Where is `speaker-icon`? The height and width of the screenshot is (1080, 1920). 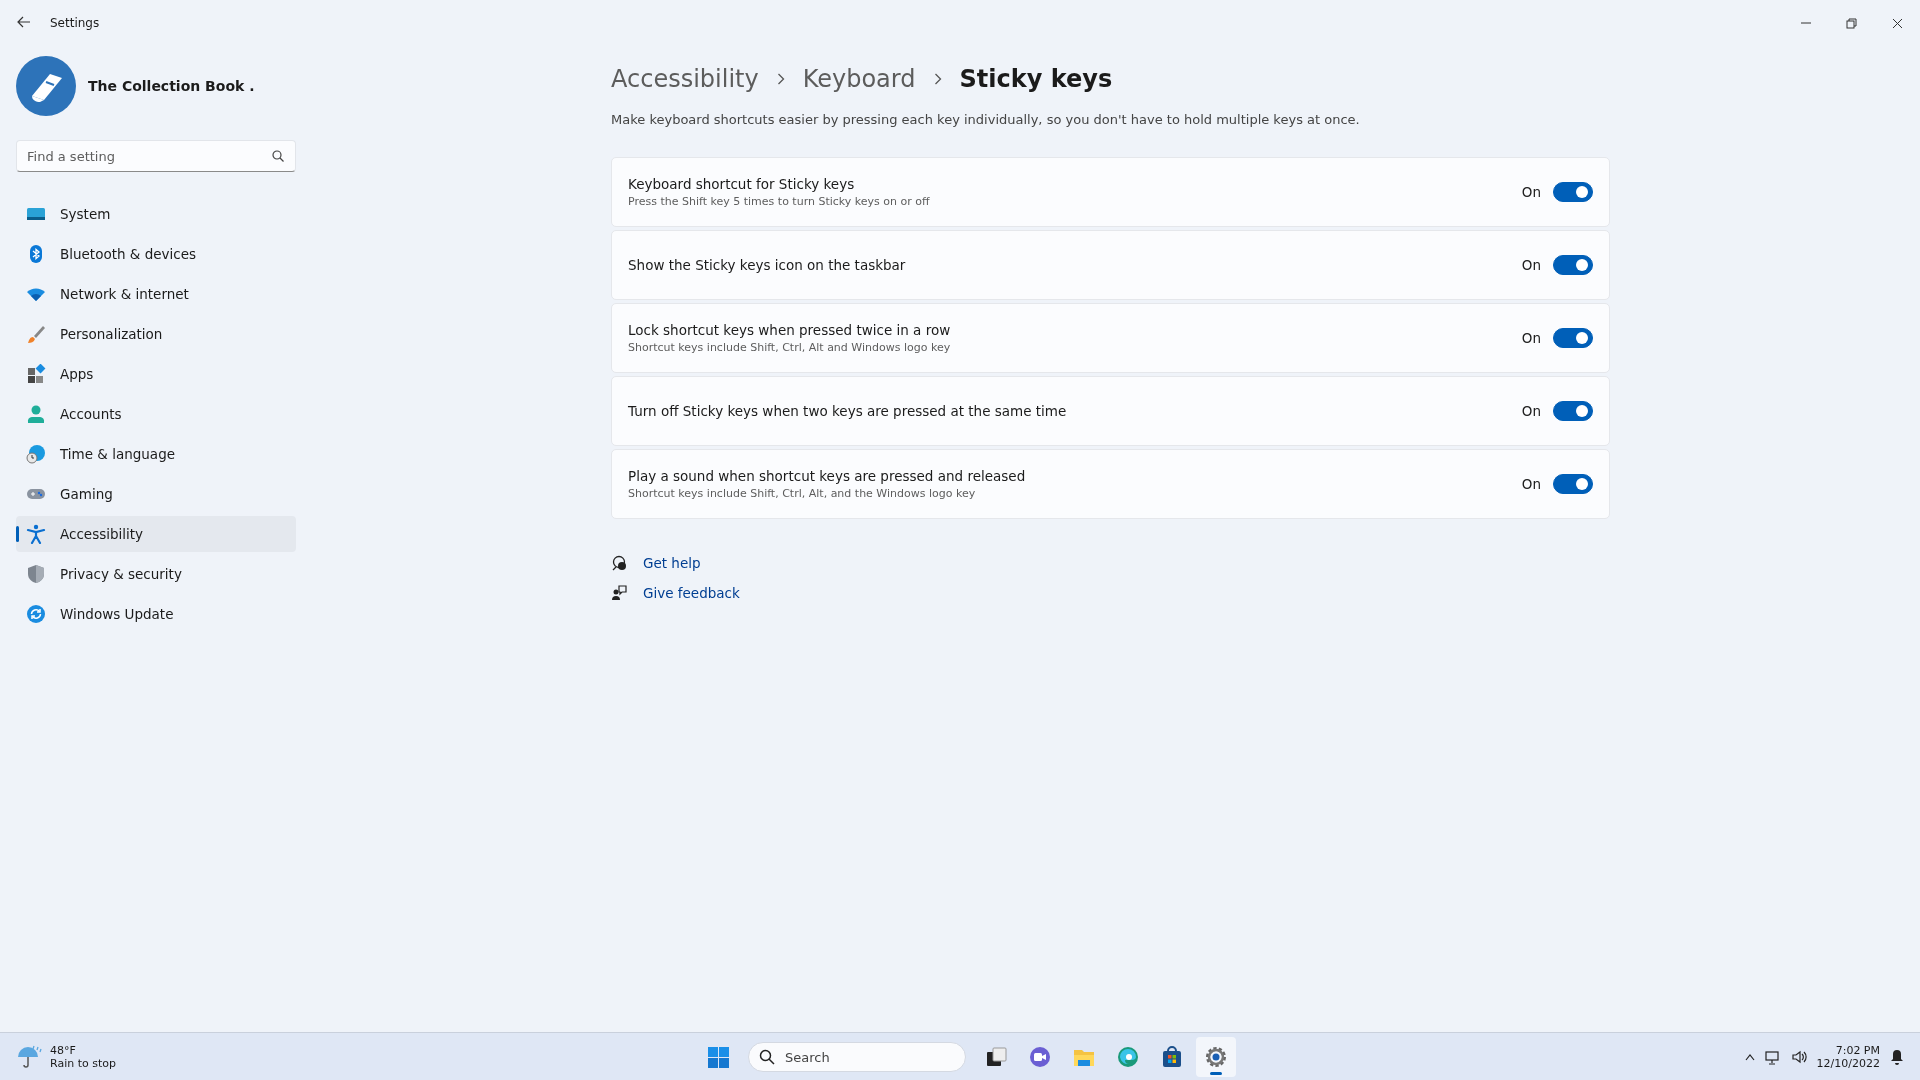
speaker-icon is located at coordinates (1798, 1056).